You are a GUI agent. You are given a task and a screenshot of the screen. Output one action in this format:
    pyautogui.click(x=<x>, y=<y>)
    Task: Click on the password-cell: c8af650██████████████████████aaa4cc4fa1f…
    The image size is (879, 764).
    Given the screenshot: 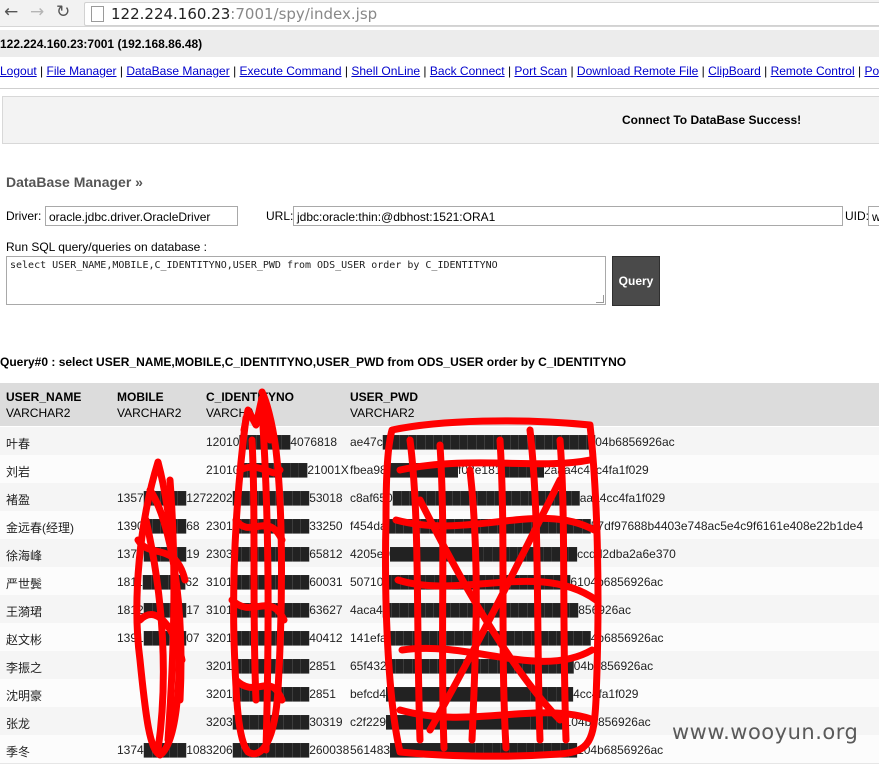 What is the action you would take?
    pyautogui.click(x=508, y=498)
    